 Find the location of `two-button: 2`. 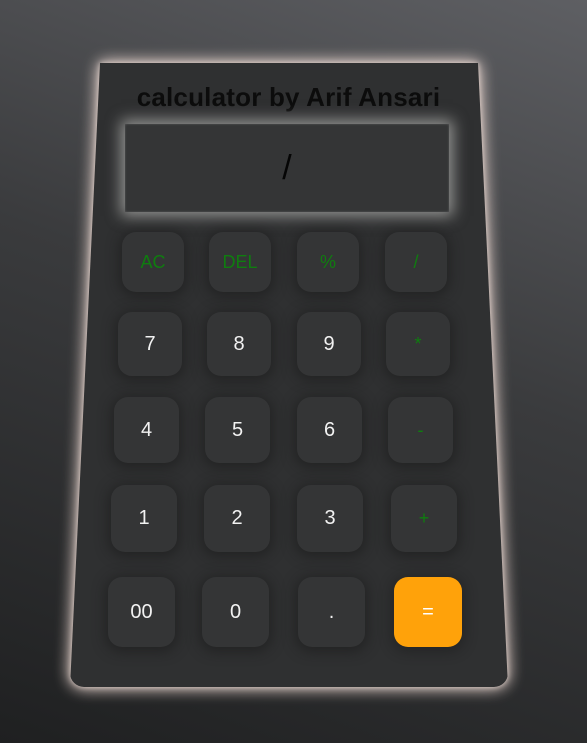

two-button: 2 is located at coordinates (237, 518).